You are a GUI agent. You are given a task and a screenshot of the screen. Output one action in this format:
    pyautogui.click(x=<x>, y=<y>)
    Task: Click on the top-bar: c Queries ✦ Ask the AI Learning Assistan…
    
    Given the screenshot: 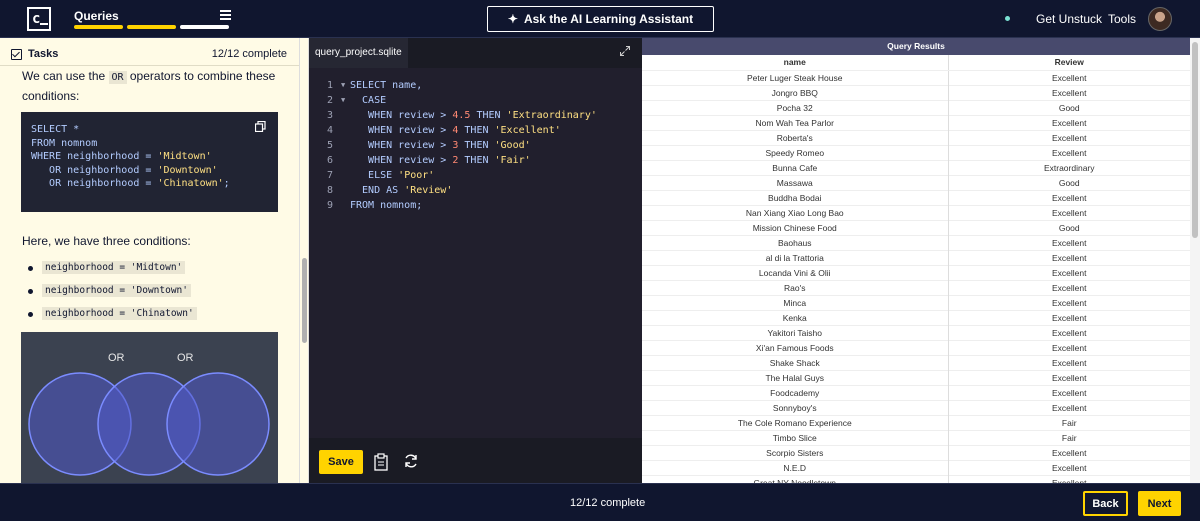 What is the action you would take?
    pyautogui.click(x=600, y=19)
    